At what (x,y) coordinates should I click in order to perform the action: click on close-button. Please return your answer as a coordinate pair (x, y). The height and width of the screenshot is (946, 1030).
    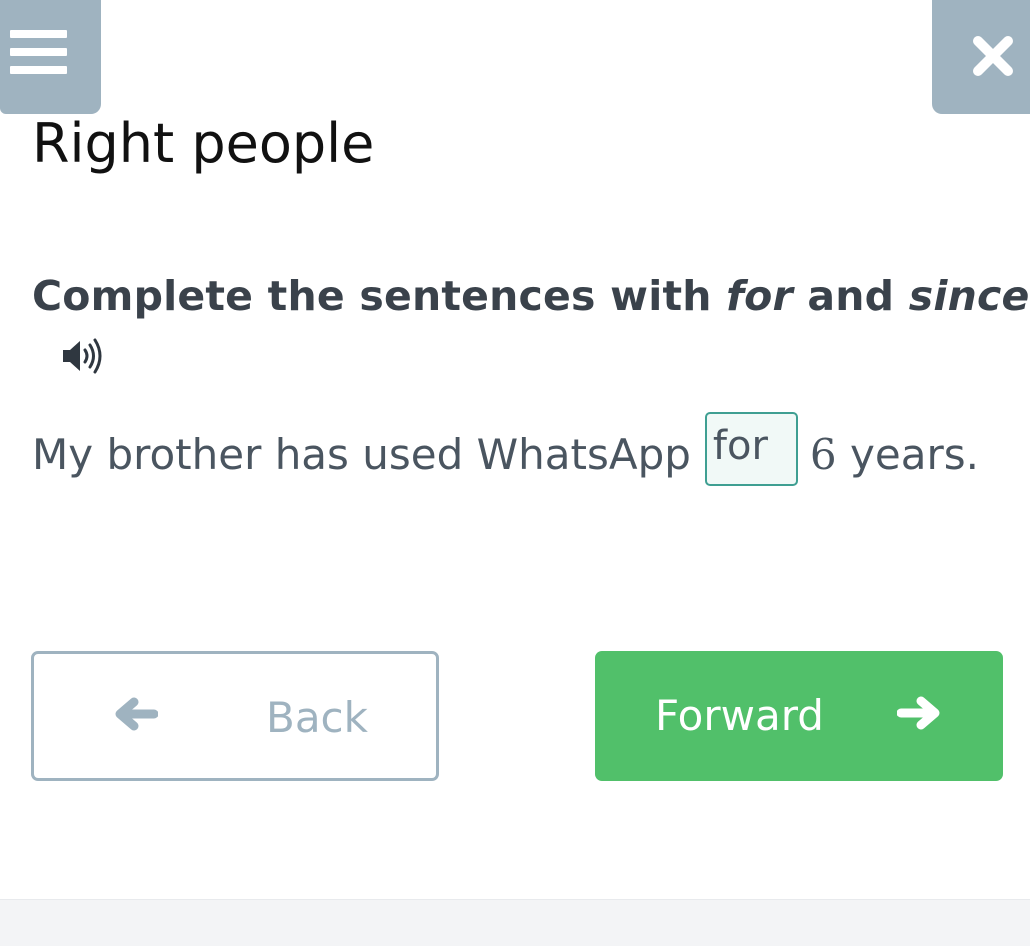
    Looking at the image, I should click on (981, 57).